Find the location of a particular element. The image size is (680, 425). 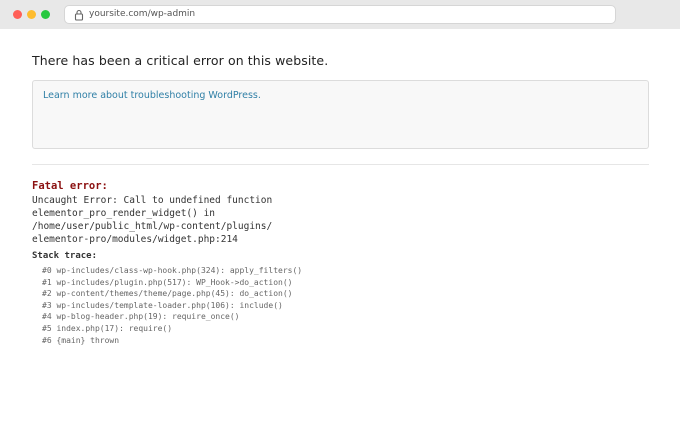

browser-toolbar: yoursite.com/wp-admin is located at coordinates (340, 14).